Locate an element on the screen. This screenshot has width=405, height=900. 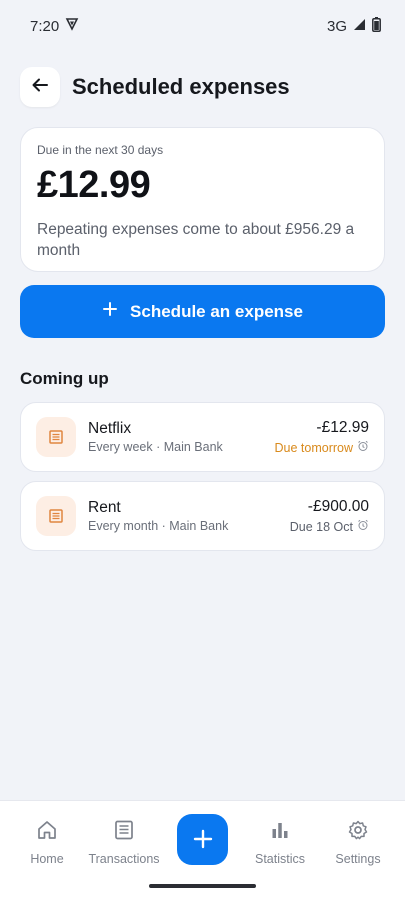
coming-up-title: Coming up is located at coordinates (64, 378).